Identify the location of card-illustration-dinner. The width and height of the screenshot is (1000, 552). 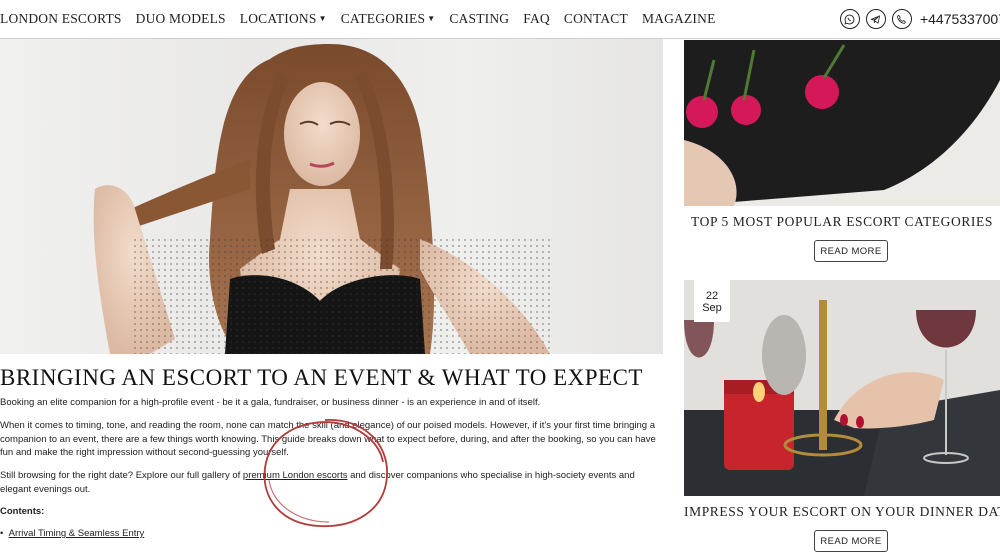
(842, 388).